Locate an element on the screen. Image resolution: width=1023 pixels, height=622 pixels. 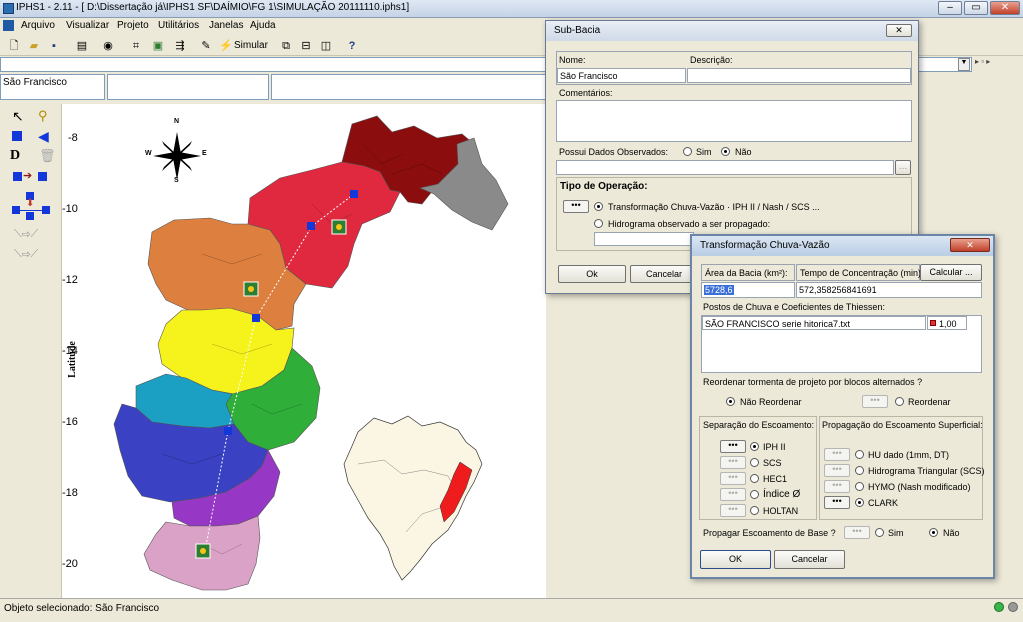
posto-coef: 1,00 is located at coordinates (947, 323).